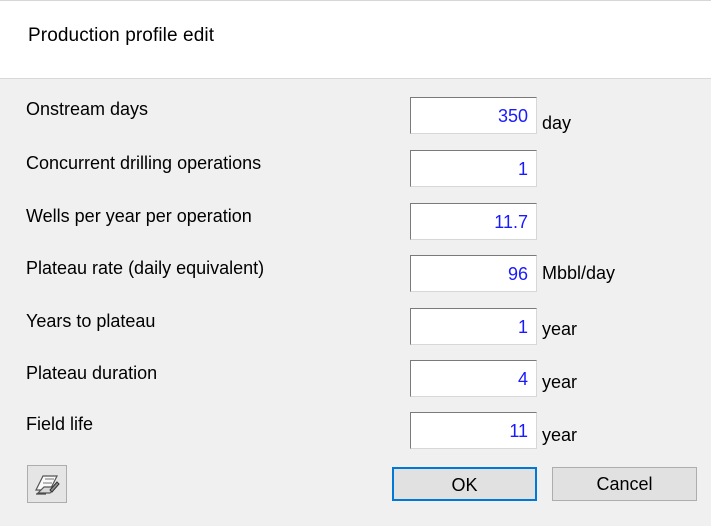  Describe the element at coordinates (144, 163) in the screenshot. I see `label-concurrent-drilling-operations: Concurrent drilling operations` at that location.